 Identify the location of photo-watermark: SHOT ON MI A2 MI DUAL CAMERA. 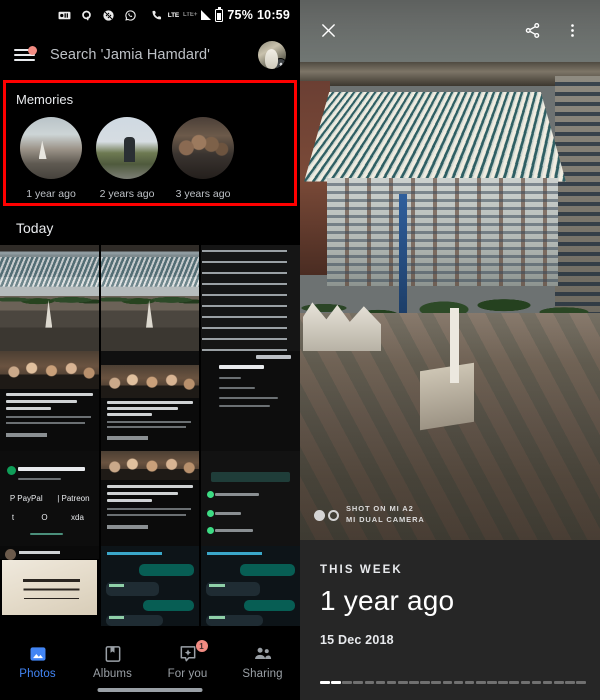
(369, 515).